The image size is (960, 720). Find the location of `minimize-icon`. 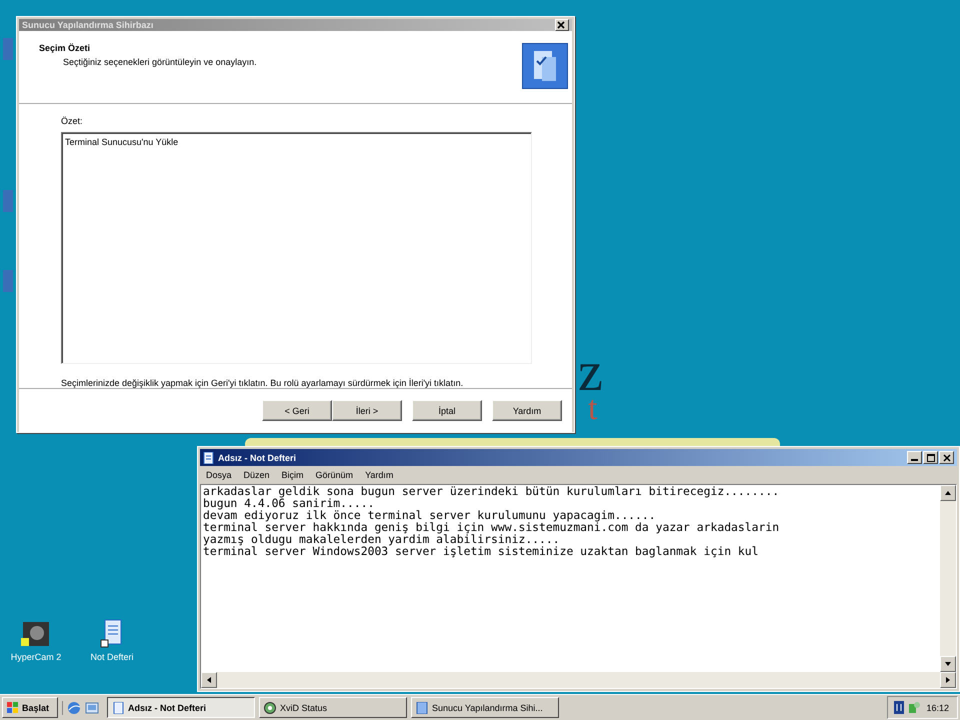

minimize-icon is located at coordinates (914, 460).